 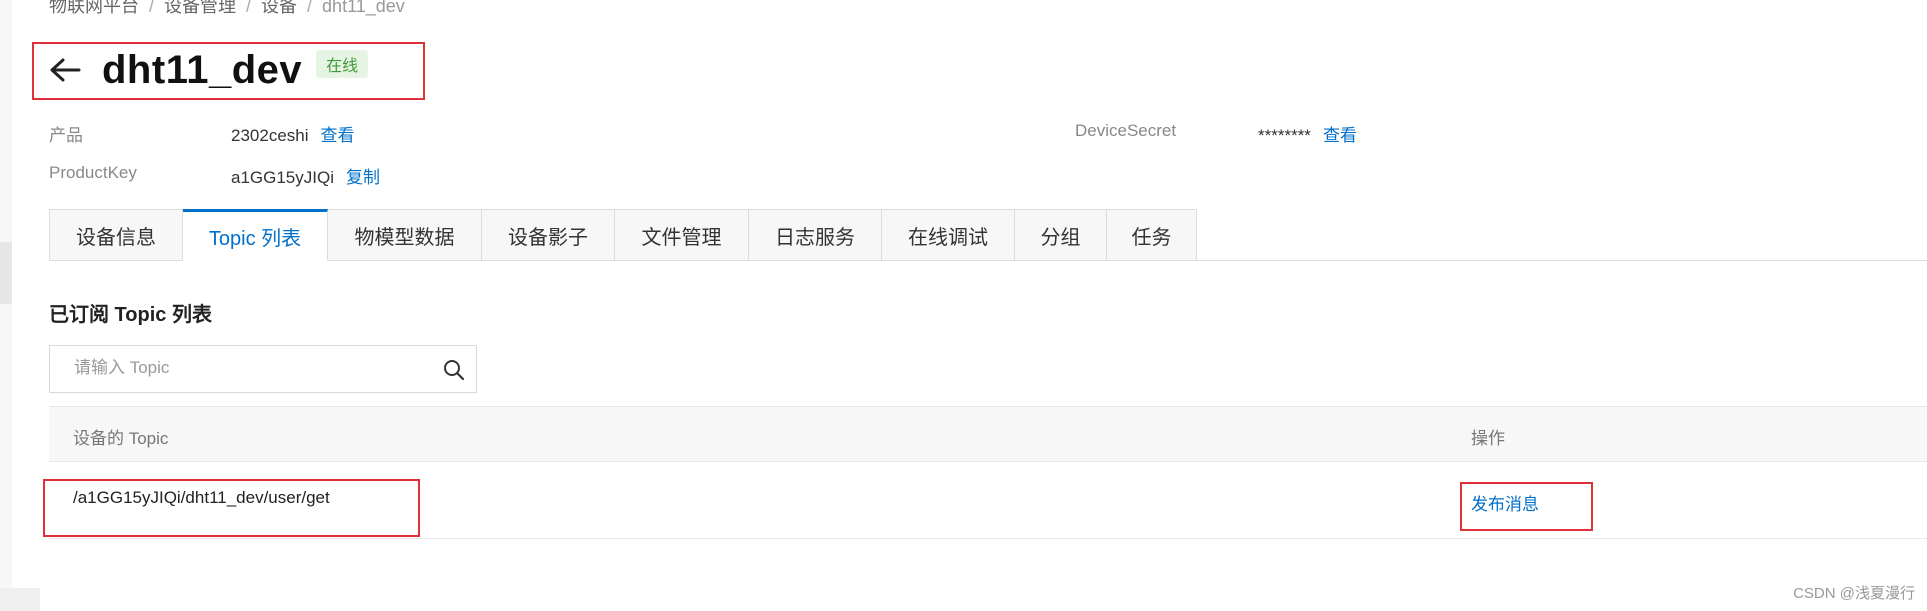 What do you see at coordinates (282, 177) in the screenshot?
I see `productkey-text: a1GG15yJIQi` at bounding box center [282, 177].